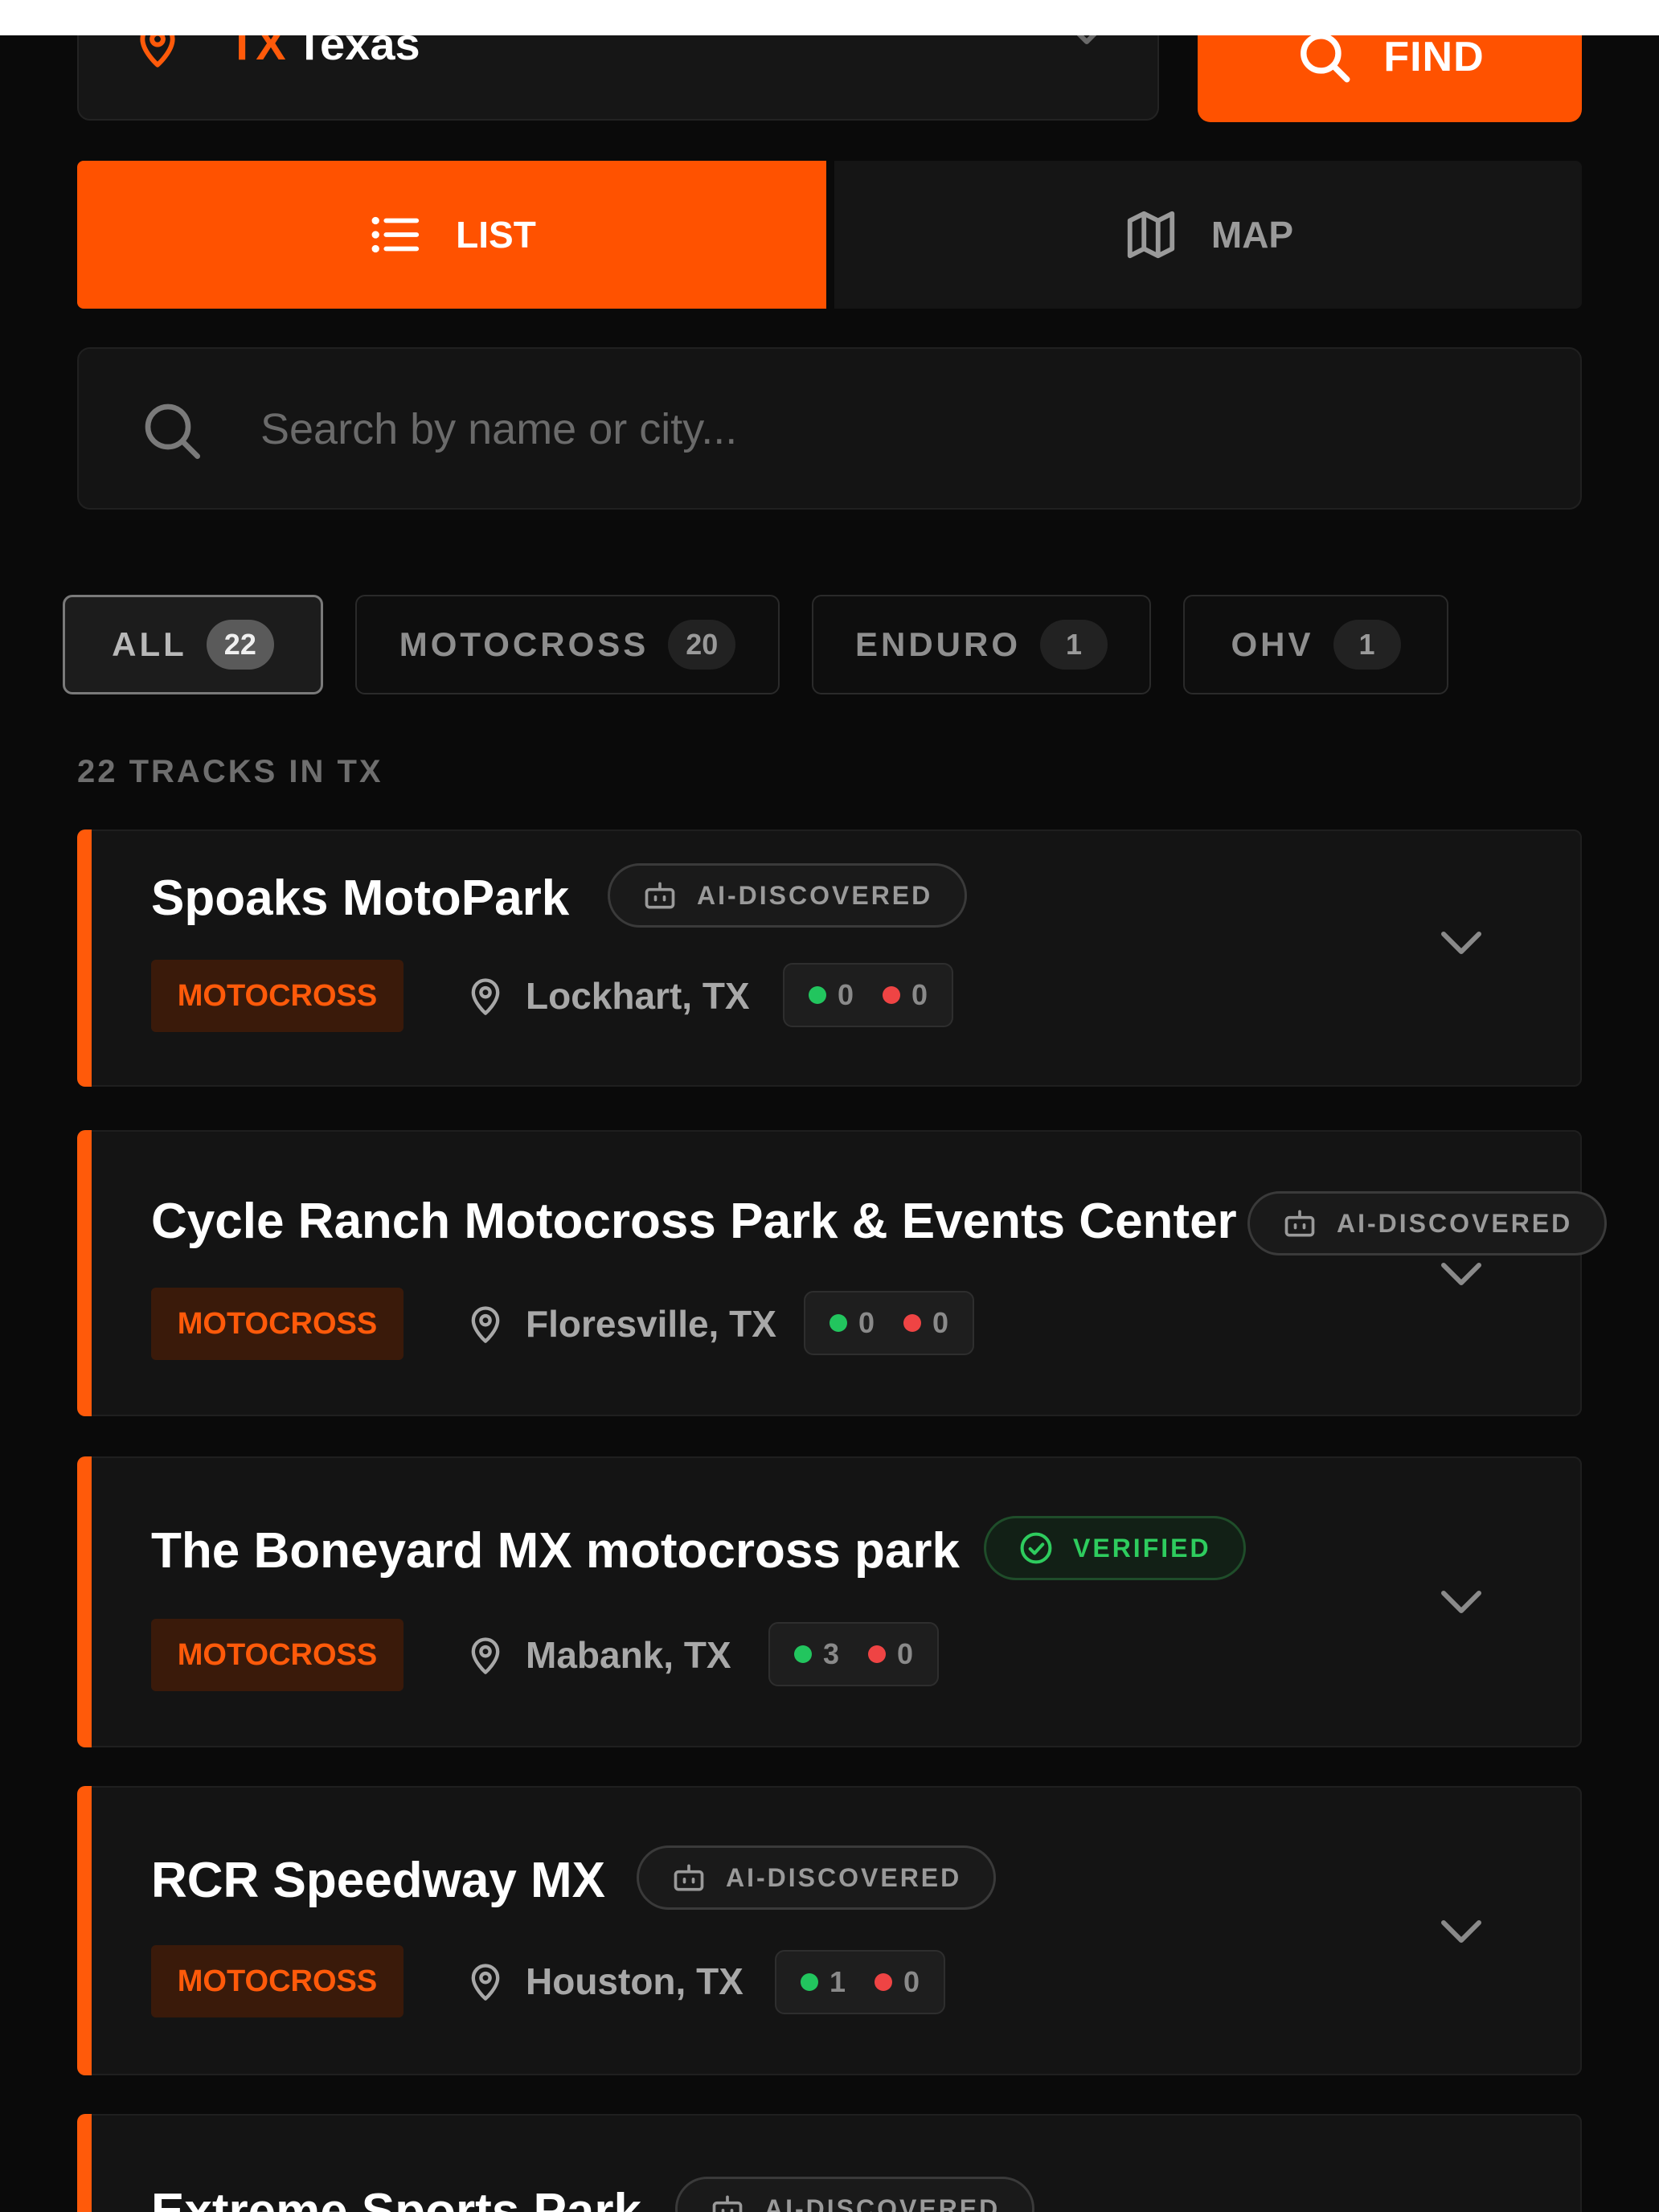  I want to click on filter-chip-enduro: ENDURO 1, so click(981, 644).